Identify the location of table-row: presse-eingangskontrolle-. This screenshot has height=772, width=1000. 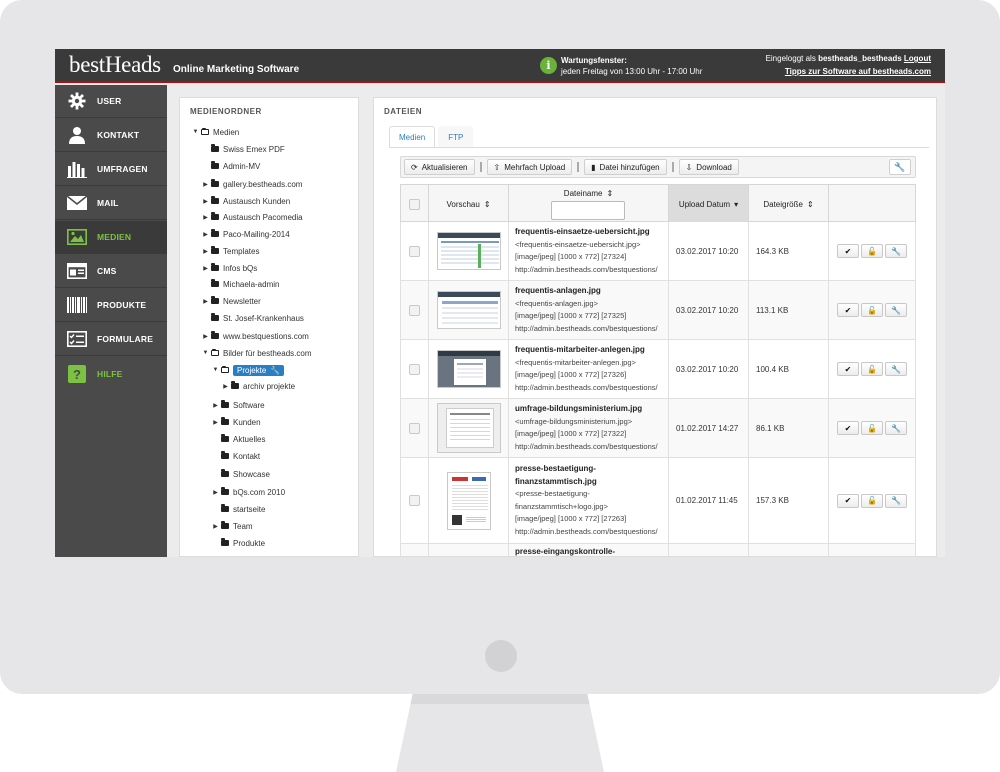
(658, 550).